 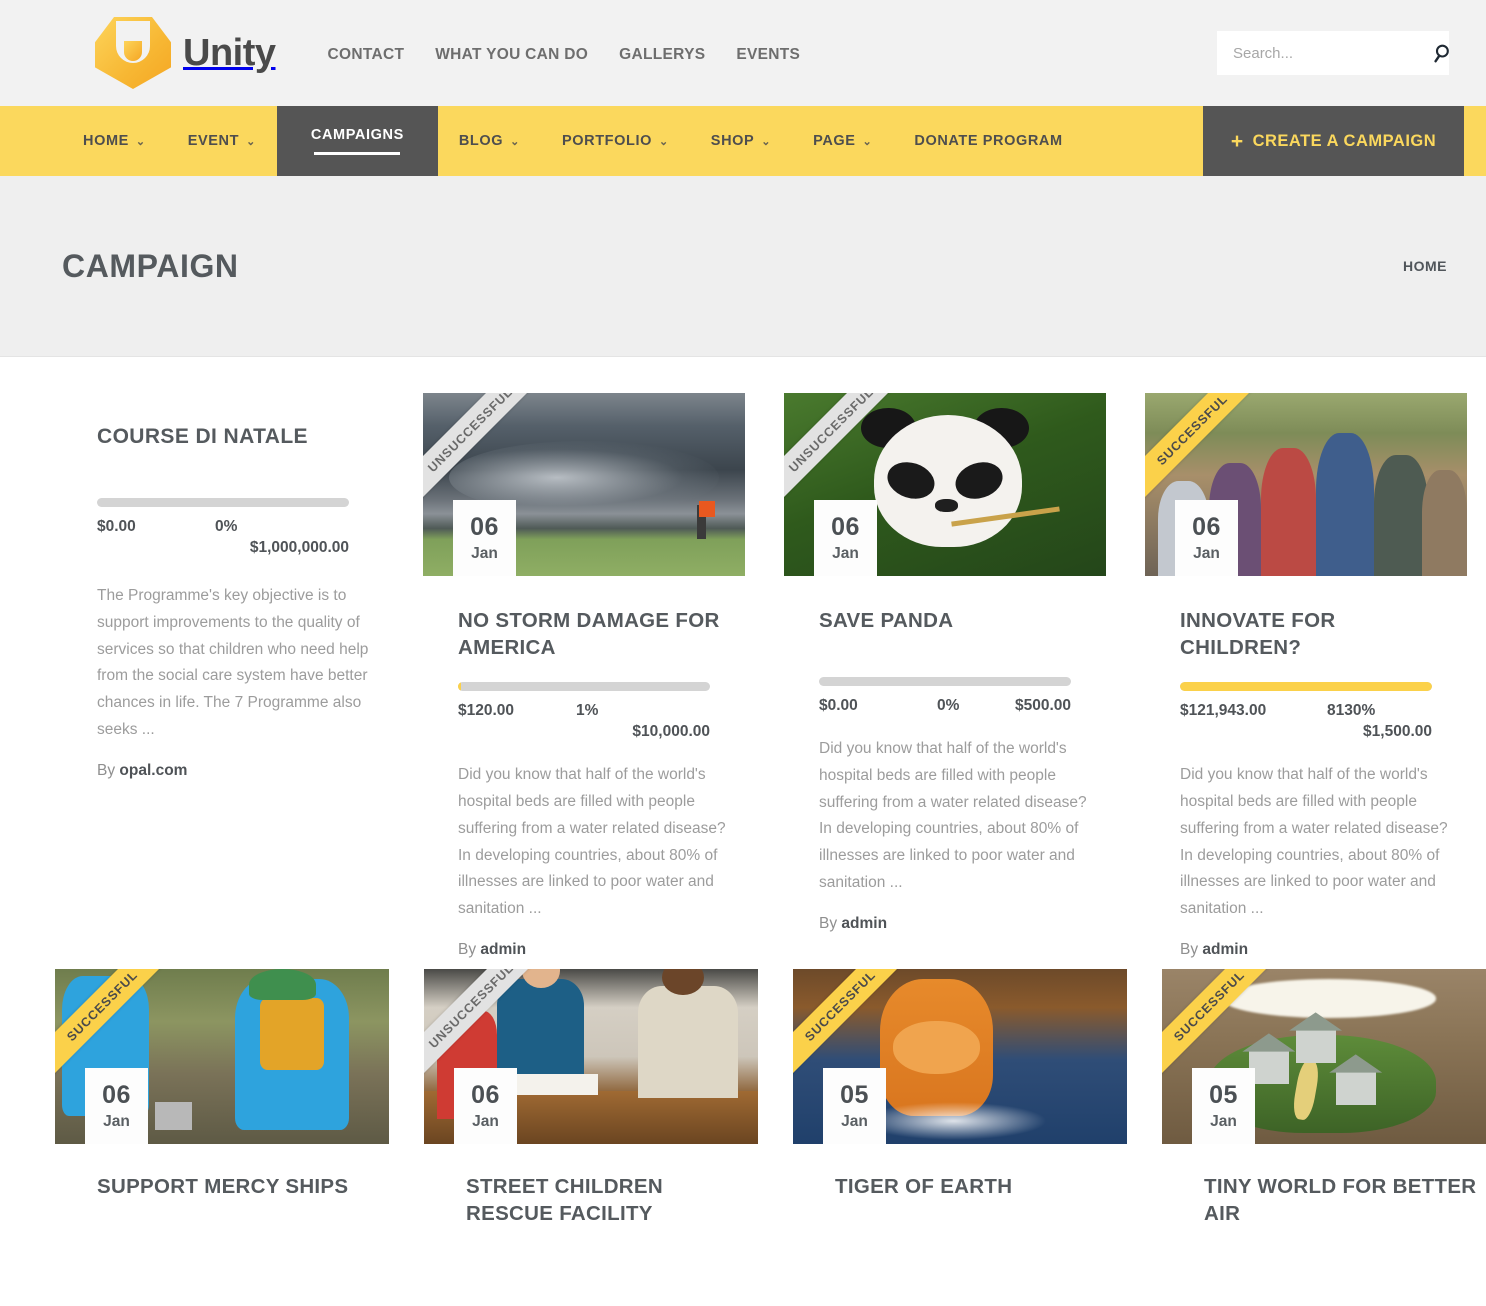 I want to click on nav-item-portfolio: PORTFOLIO ⌄, so click(x=615, y=141).